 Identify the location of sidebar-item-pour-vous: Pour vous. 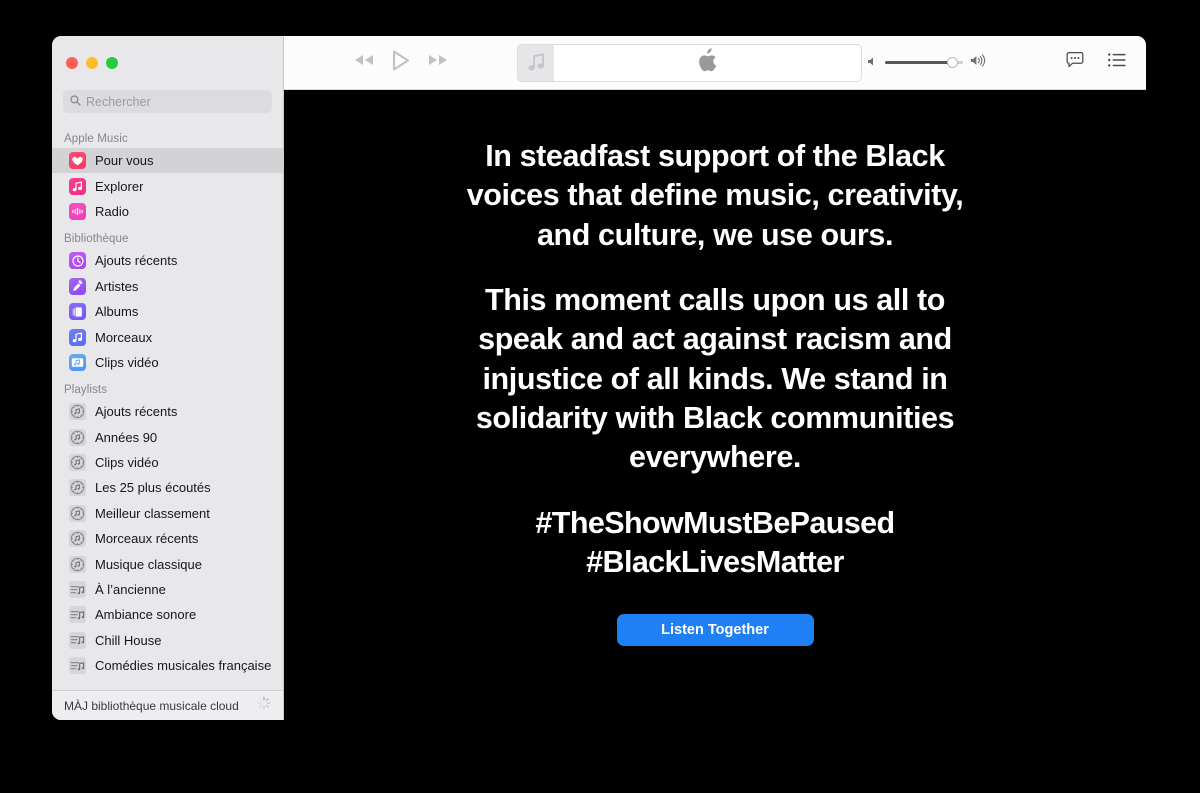
(167, 161).